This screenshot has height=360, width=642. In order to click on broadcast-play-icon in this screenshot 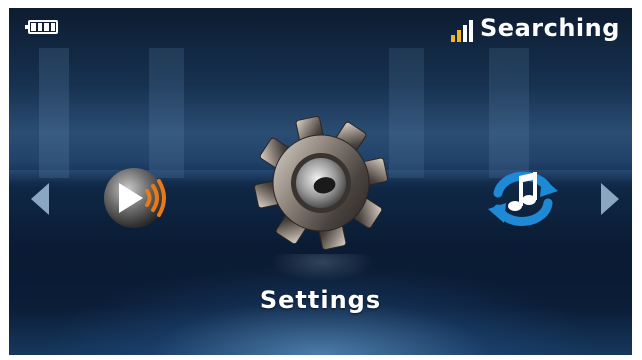, I will do `click(135, 198)`.